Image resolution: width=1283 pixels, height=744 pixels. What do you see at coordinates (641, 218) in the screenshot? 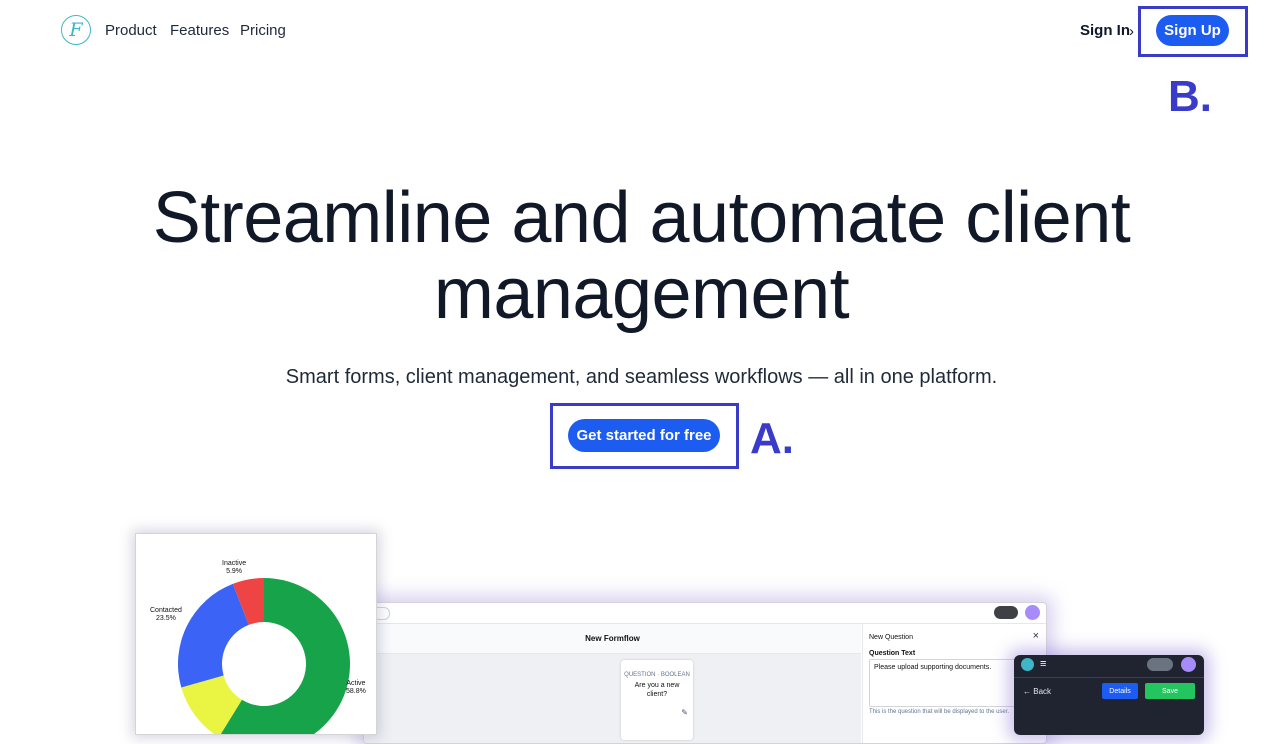
I see `title-line-1: Streamline and automate client` at bounding box center [641, 218].